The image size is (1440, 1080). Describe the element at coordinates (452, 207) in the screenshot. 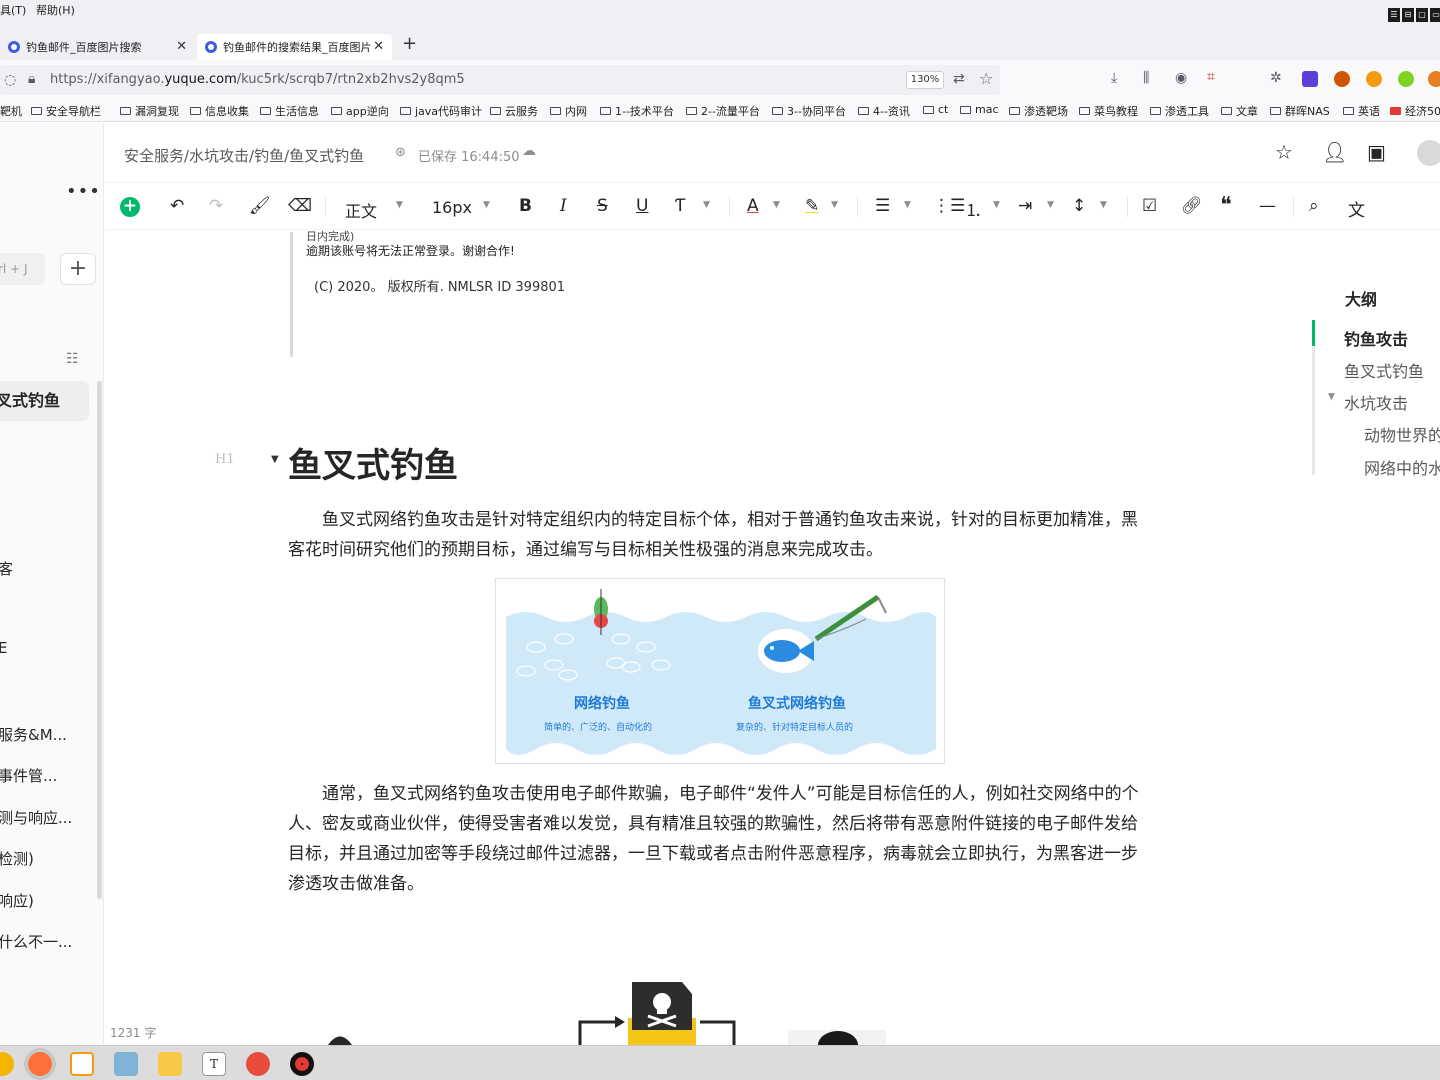

I see `font-size-select: 16px` at that location.